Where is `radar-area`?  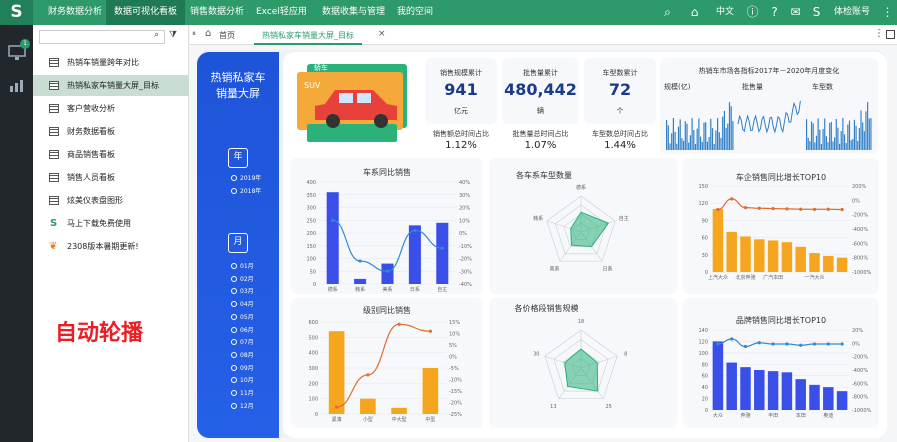 radar-area is located at coordinates (581, 370).